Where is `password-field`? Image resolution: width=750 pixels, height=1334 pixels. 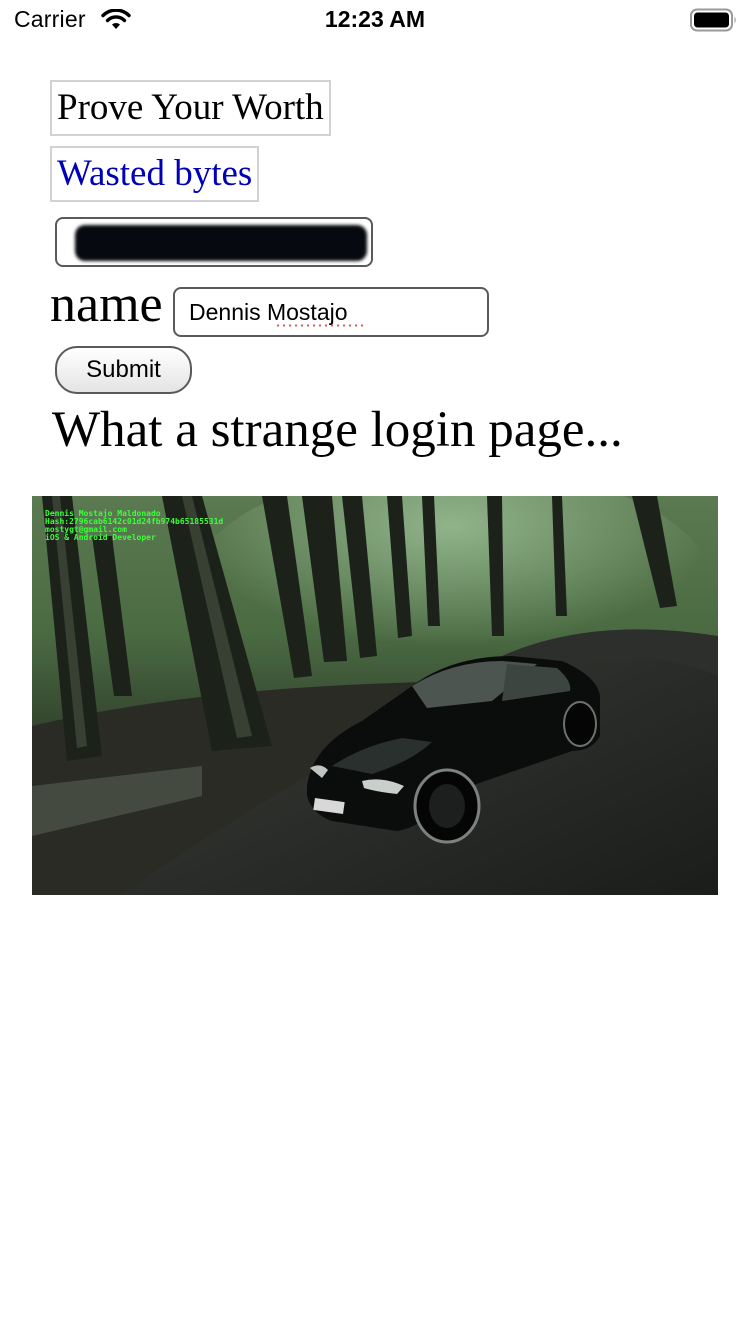 password-field is located at coordinates (214, 242).